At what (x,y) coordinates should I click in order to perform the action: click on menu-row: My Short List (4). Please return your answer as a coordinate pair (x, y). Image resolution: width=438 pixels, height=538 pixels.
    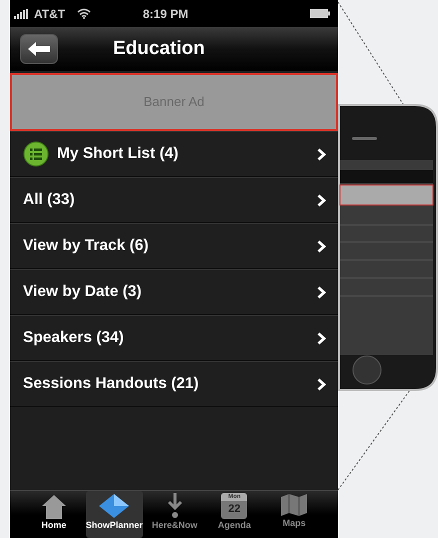
    Looking at the image, I should click on (174, 154).